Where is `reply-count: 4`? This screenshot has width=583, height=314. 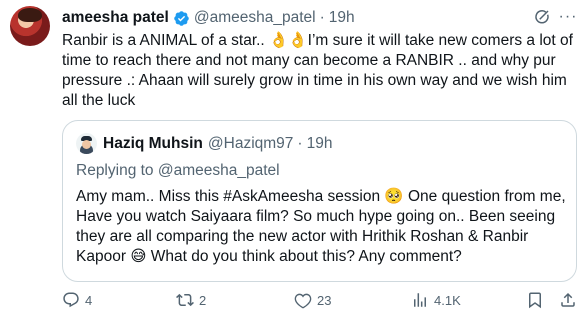 reply-count: 4 is located at coordinates (89, 300).